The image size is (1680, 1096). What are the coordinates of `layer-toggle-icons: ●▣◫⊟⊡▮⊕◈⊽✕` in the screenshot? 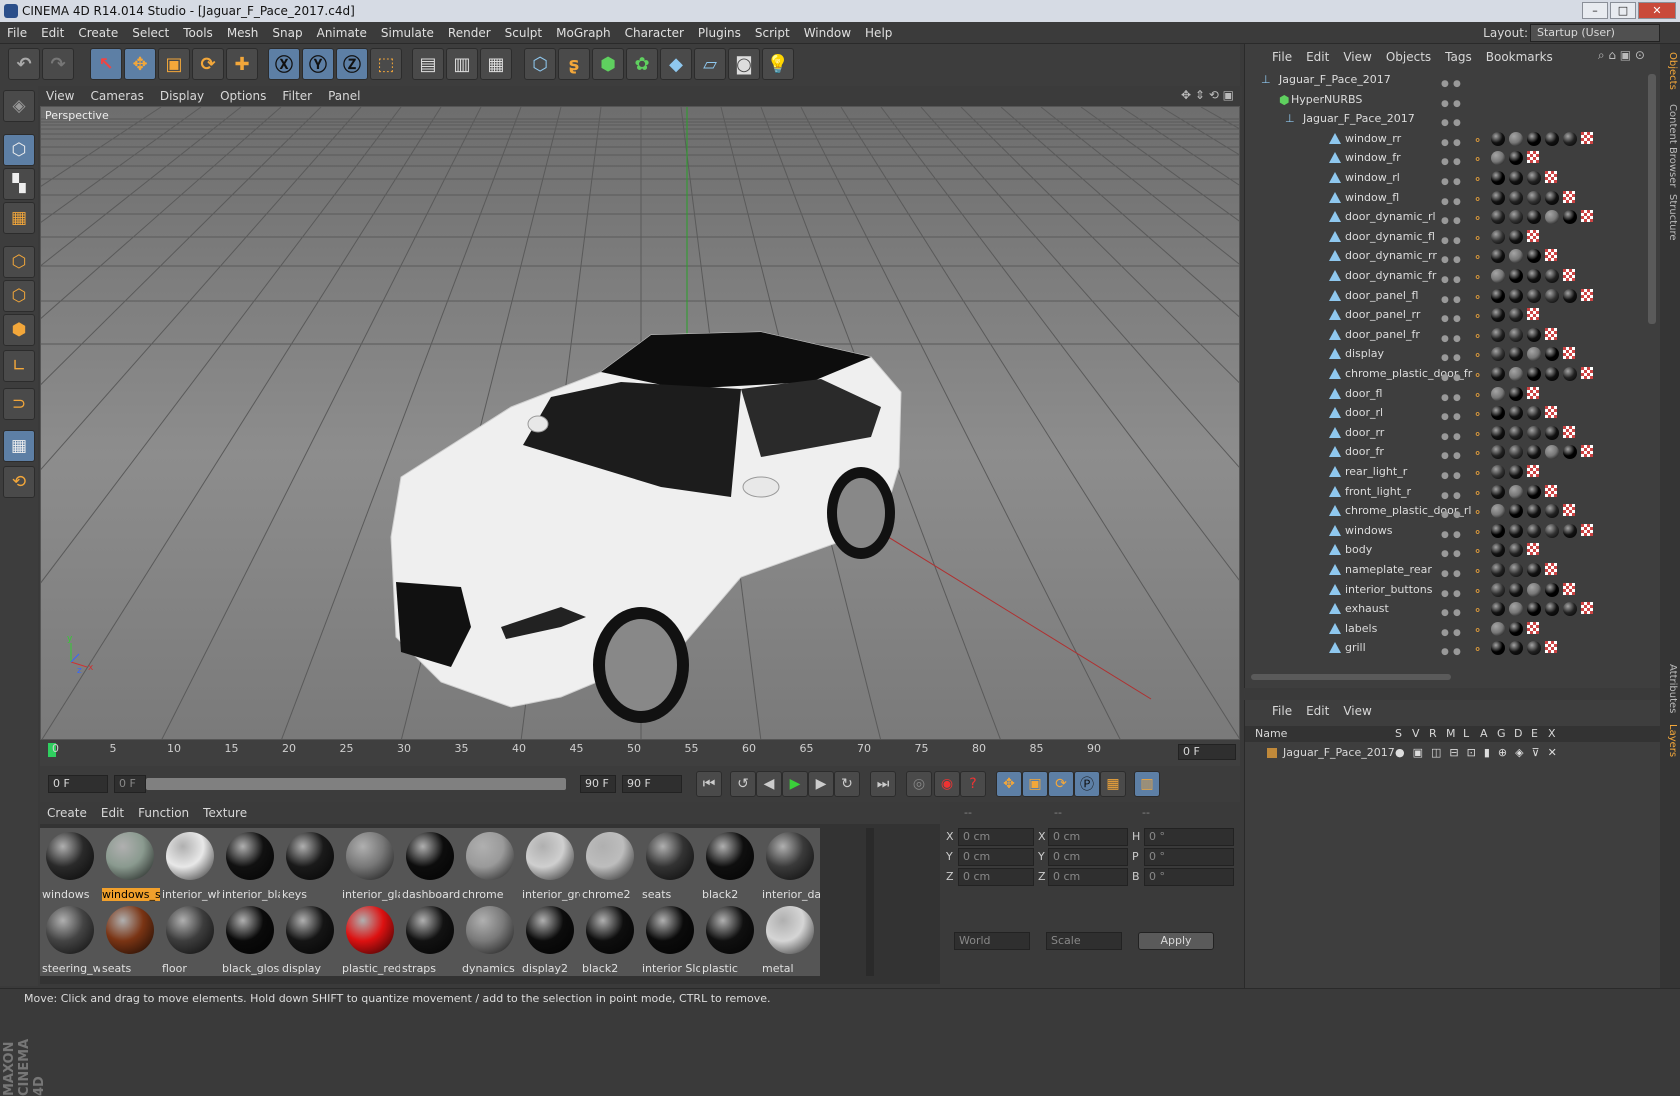 It's located at (1480, 753).